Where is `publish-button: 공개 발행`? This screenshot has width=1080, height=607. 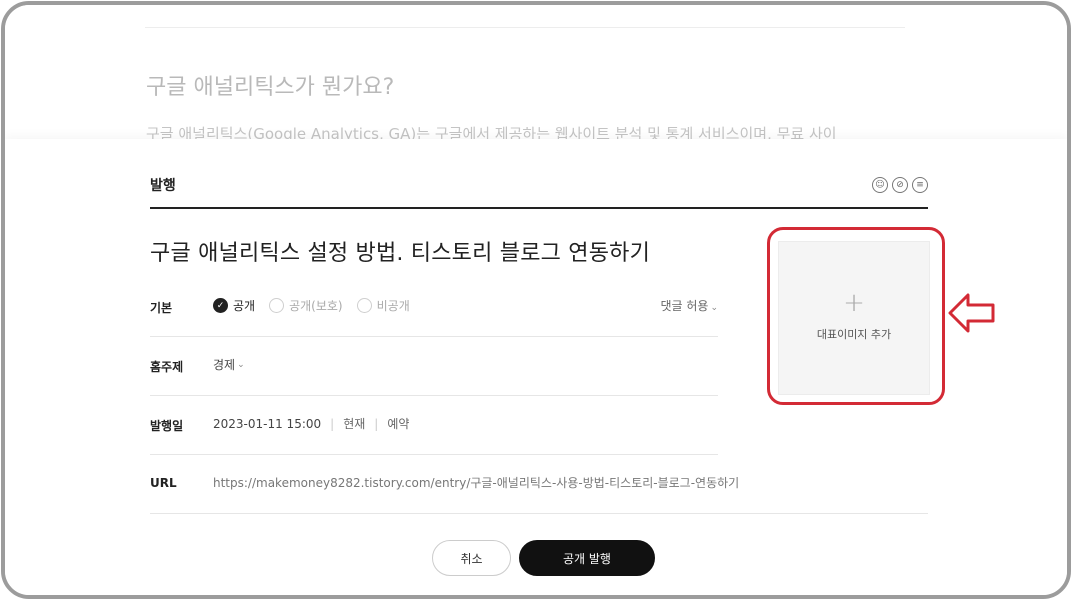
publish-button: 공개 발행 is located at coordinates (587, 558).